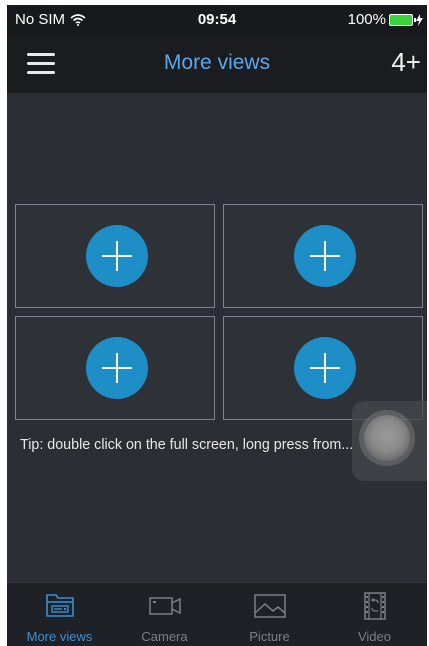  What do you see at coordinates (164, 606) in the screenshot?
I see `camera-icon` at bounding box center [164, 606].